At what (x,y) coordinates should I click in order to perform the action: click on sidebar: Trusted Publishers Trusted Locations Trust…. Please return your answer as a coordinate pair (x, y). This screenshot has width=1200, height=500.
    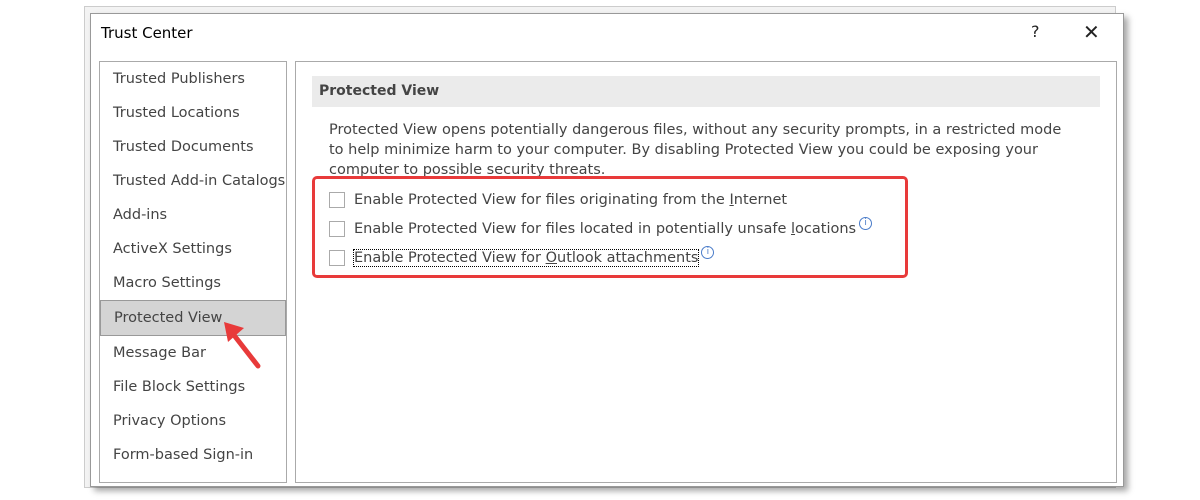
    Looking at the image, I should click on (193, 272).